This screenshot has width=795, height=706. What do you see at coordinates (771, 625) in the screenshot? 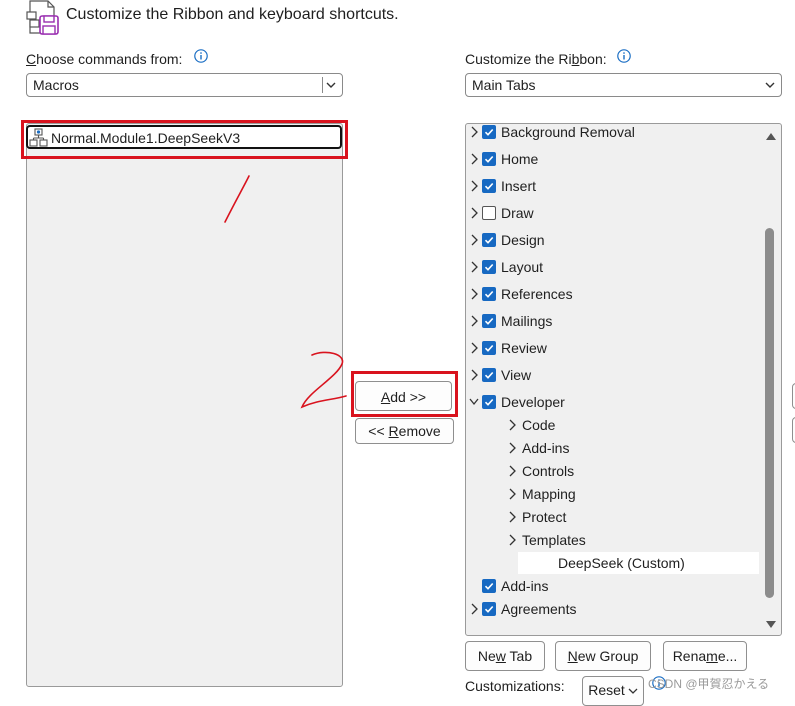
I see `scroll-down-arrow-icon` at bounding box center [771, 625].